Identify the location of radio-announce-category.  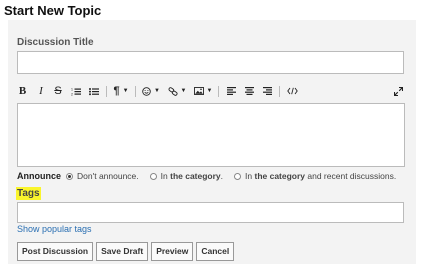
(153, 176).